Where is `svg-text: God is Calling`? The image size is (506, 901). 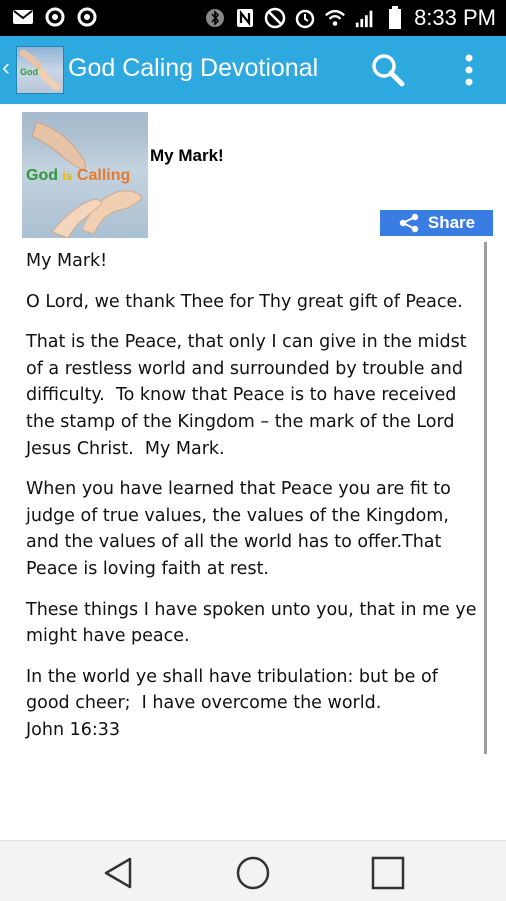 svg-text: God is Calling is located at coordinates (78, 175).